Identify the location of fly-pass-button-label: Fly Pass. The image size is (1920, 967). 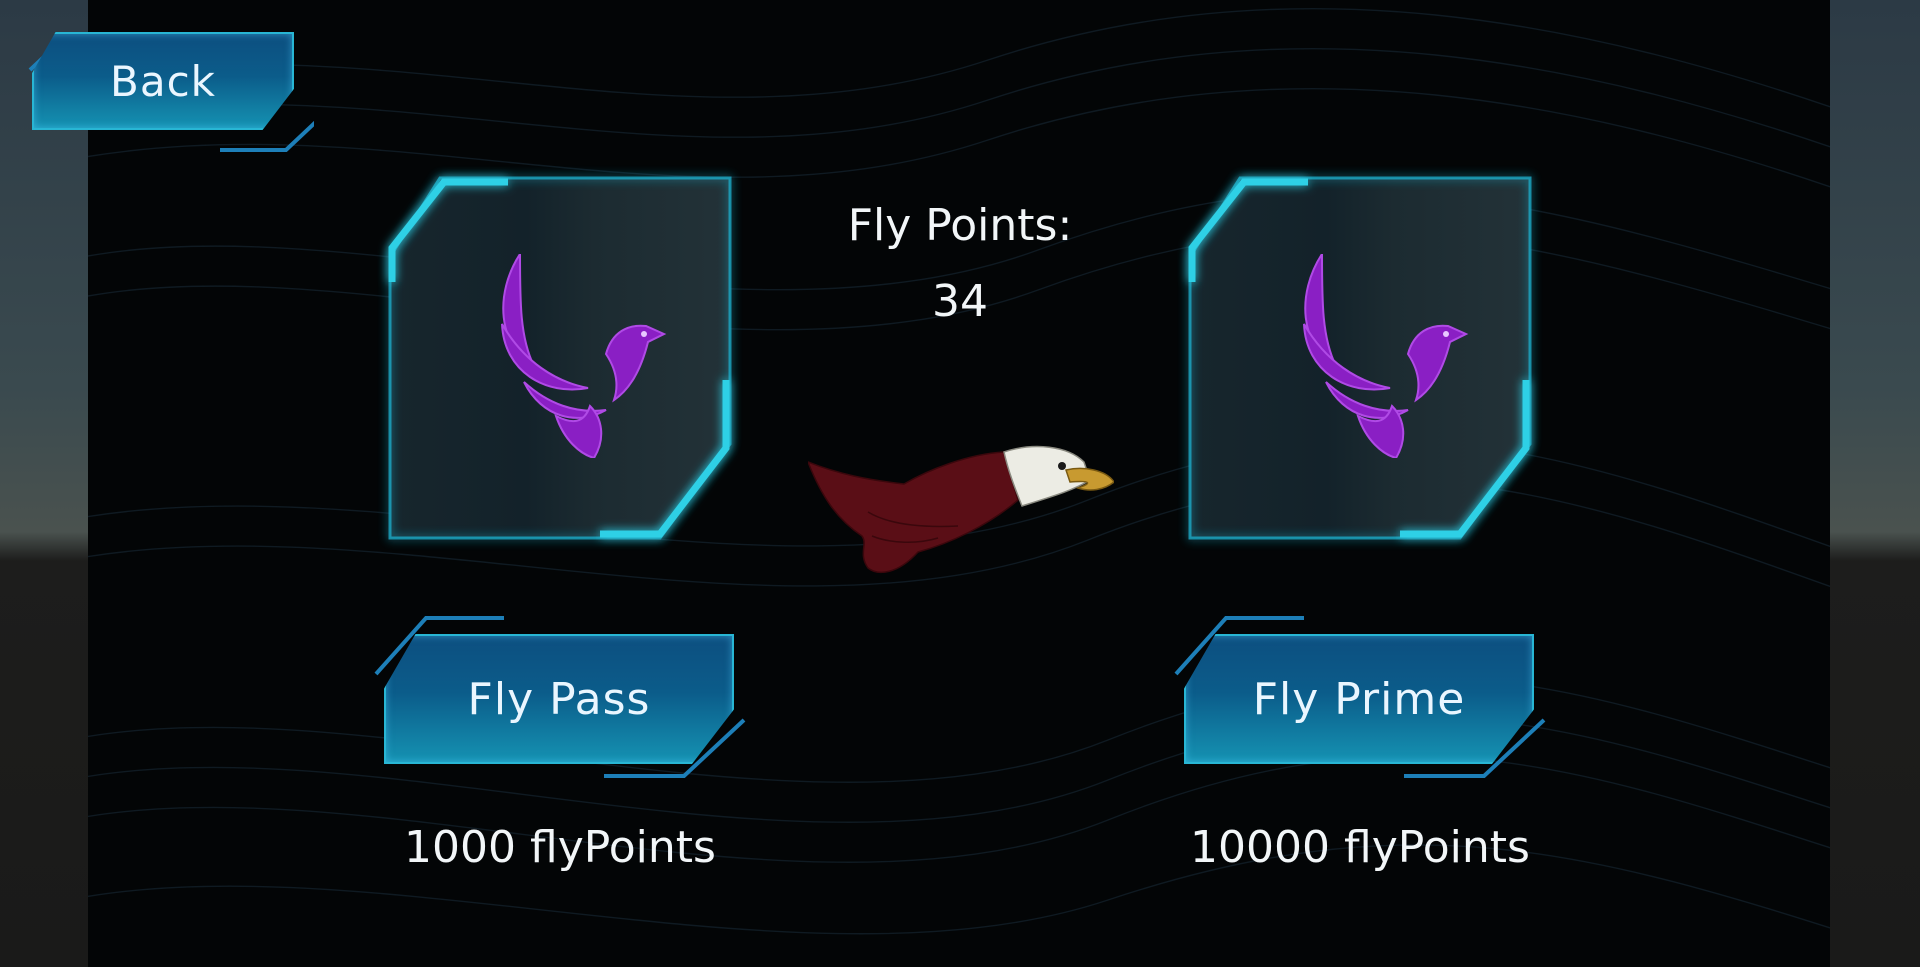
(559, 699).